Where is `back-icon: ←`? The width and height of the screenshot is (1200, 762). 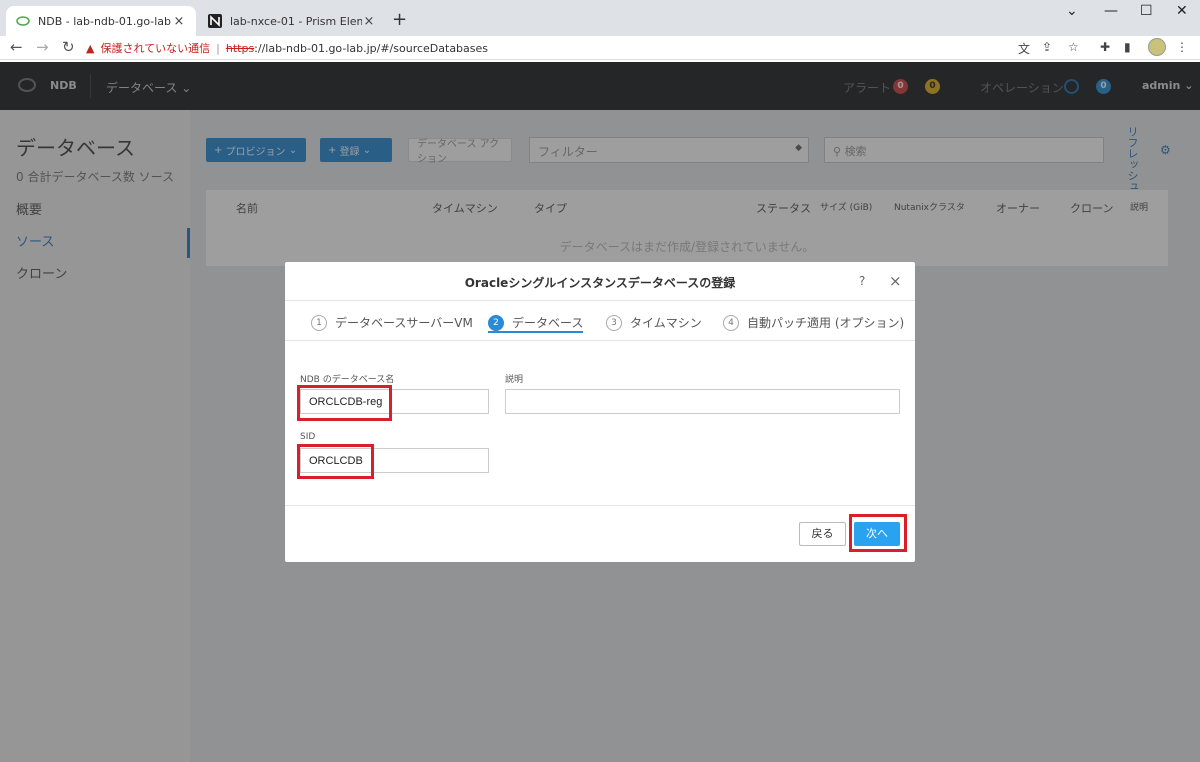 back-icon: ← is located at coordinates (16, 47).